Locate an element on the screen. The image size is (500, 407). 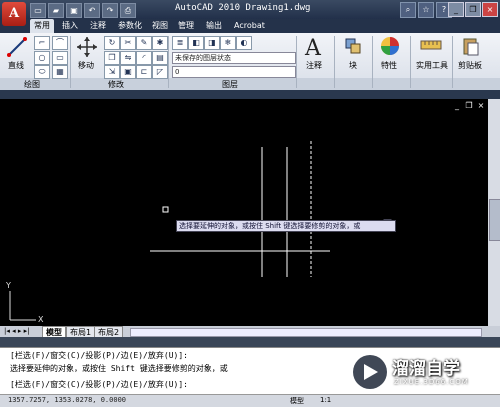
ucs-y-label: Y is located at coordinates (8, 285).